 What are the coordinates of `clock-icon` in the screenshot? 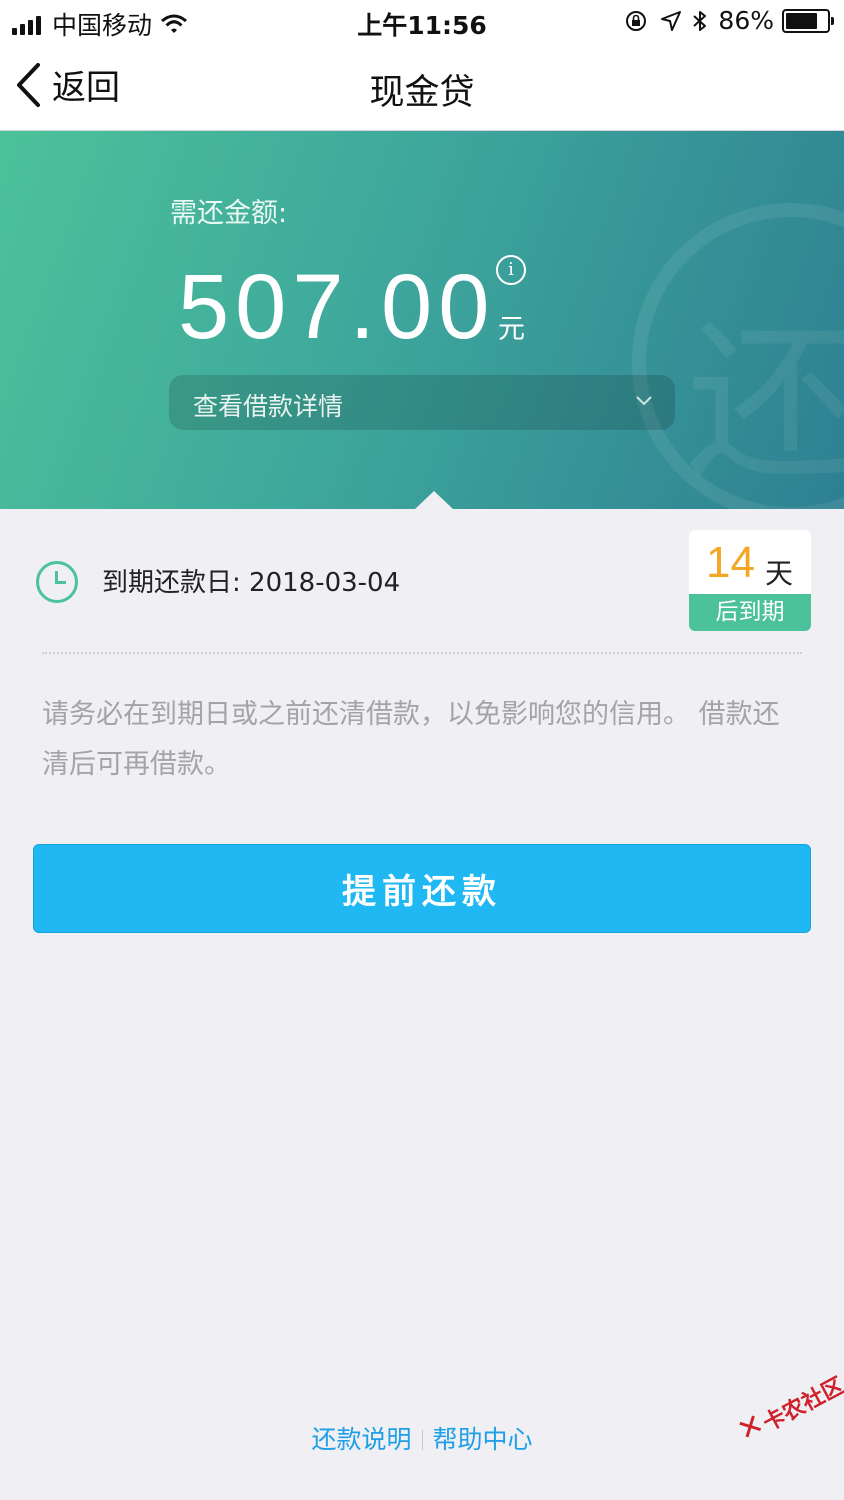 It's located at (57, 582).